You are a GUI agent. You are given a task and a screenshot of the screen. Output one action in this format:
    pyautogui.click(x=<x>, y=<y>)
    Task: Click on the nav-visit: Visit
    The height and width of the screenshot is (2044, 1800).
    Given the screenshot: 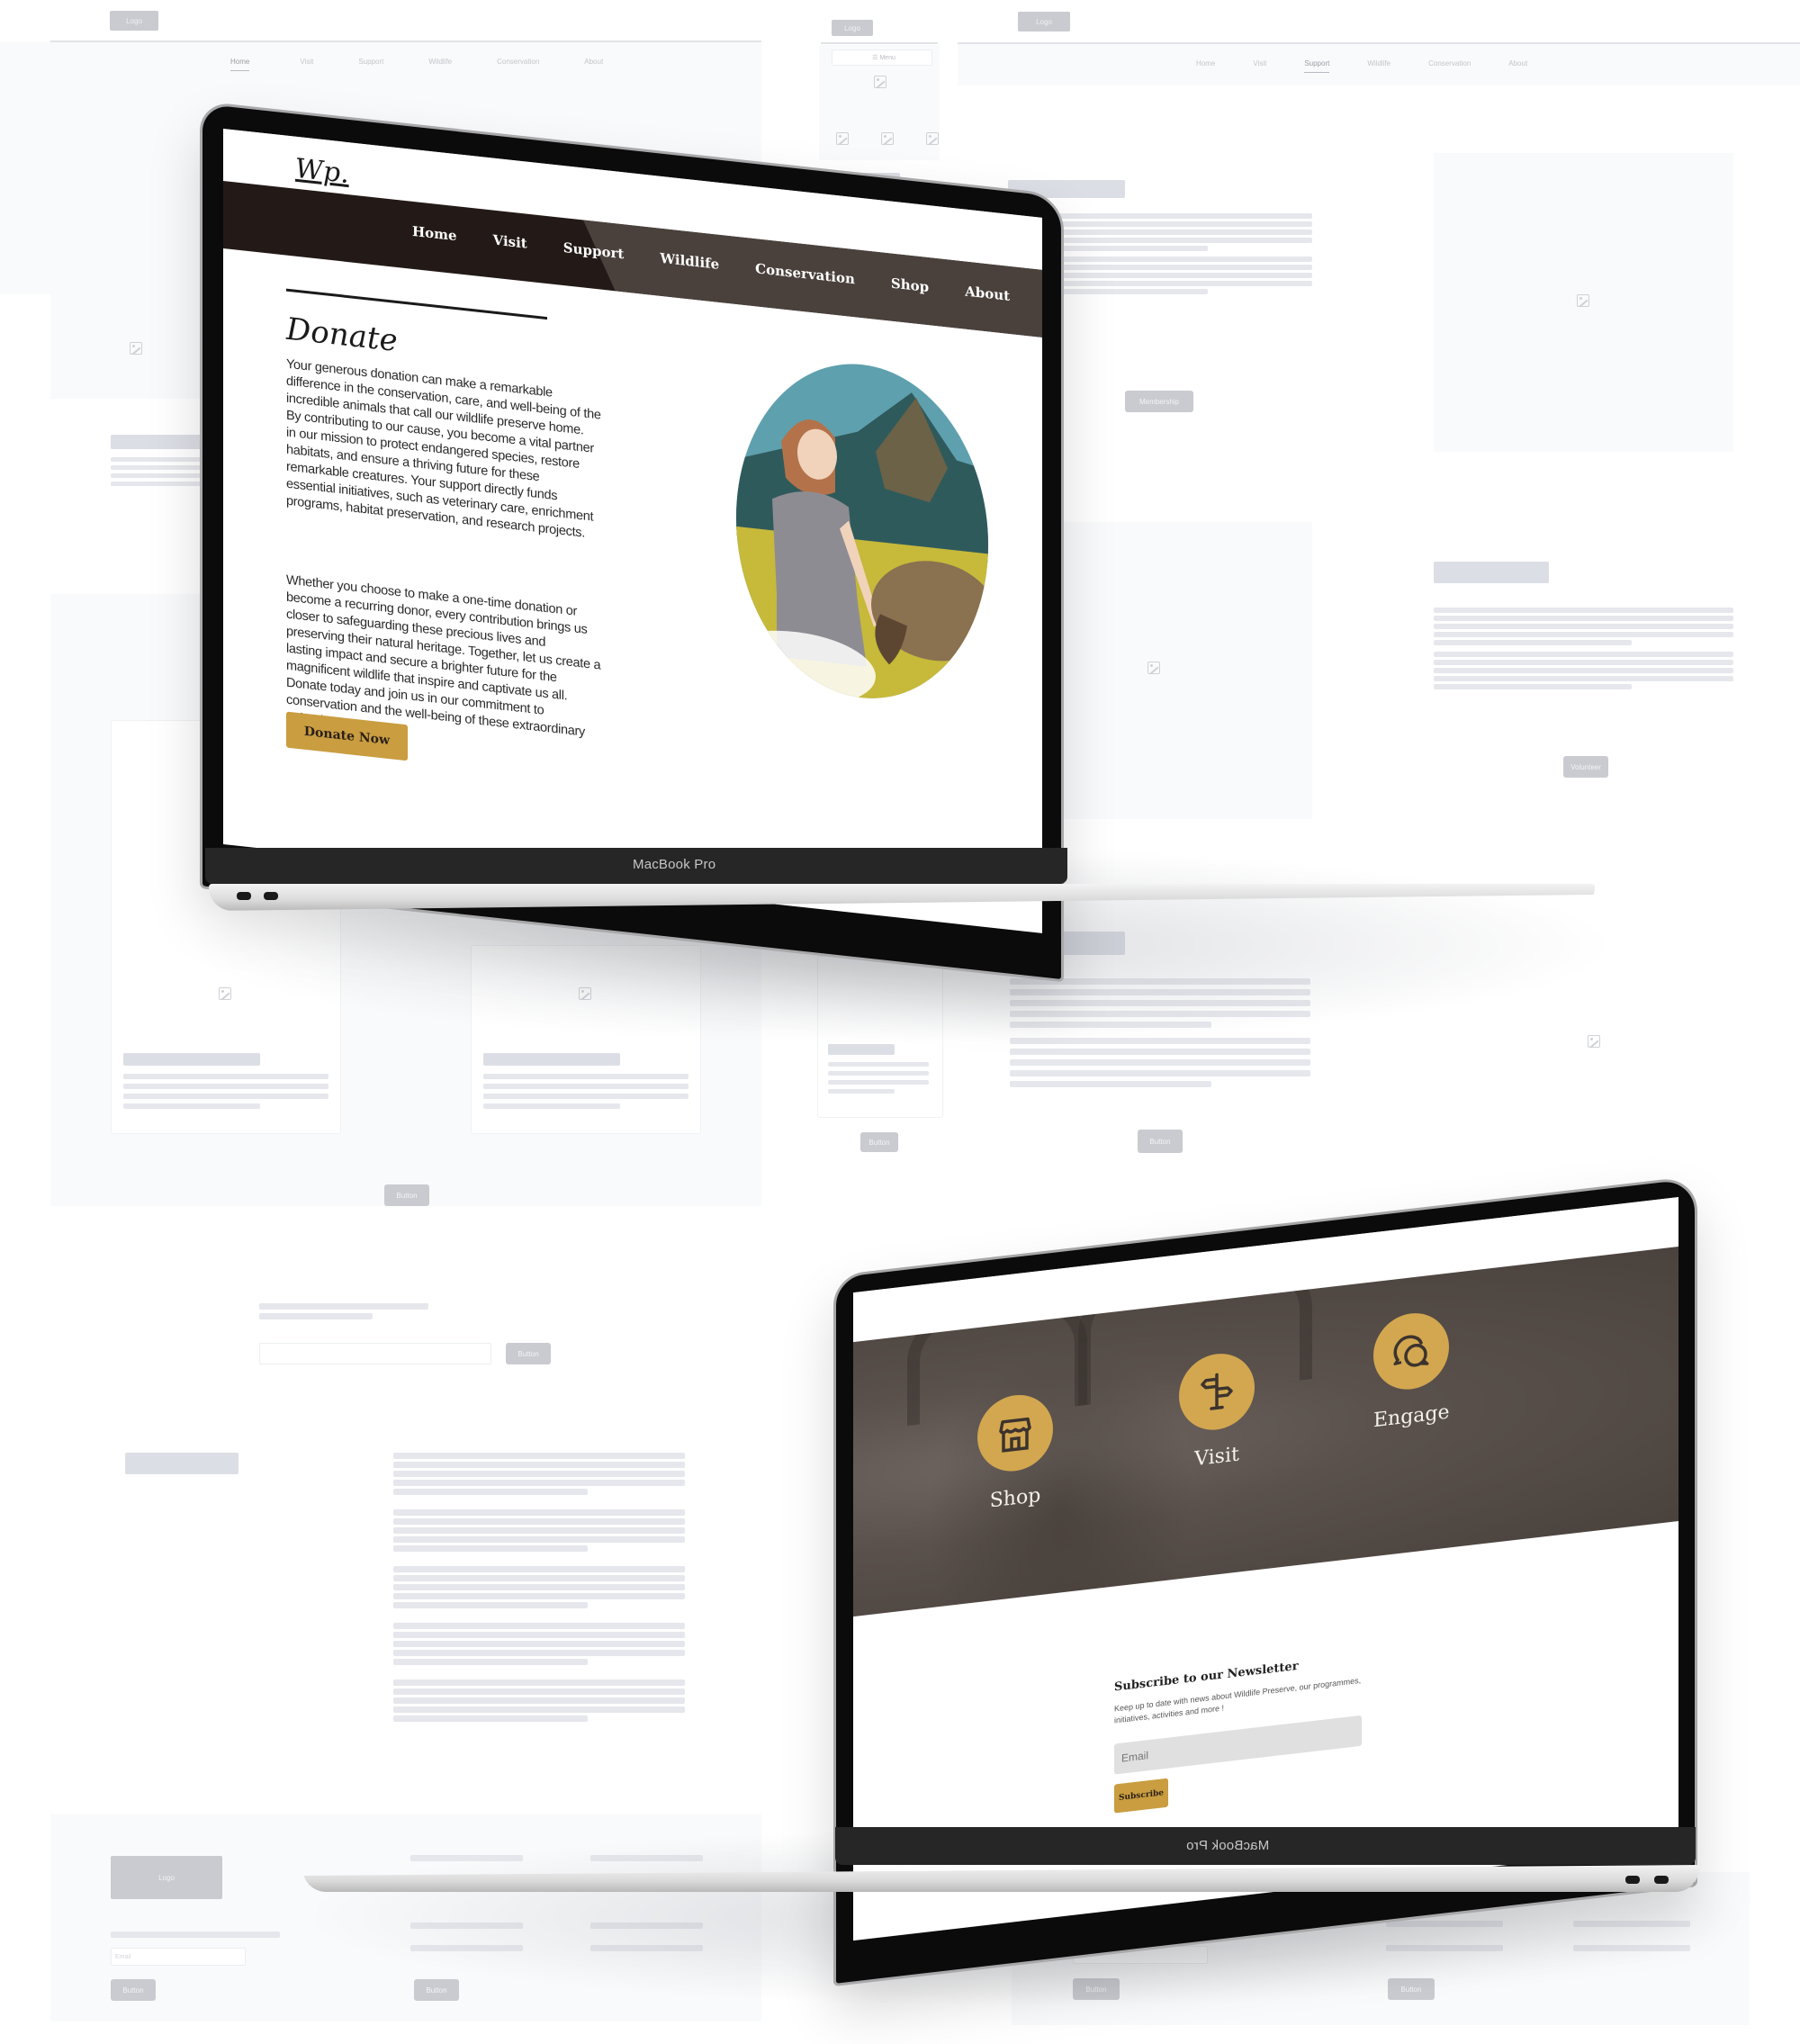 What is the action you would take?
    pyautogui.click(x=510, y=242)
    